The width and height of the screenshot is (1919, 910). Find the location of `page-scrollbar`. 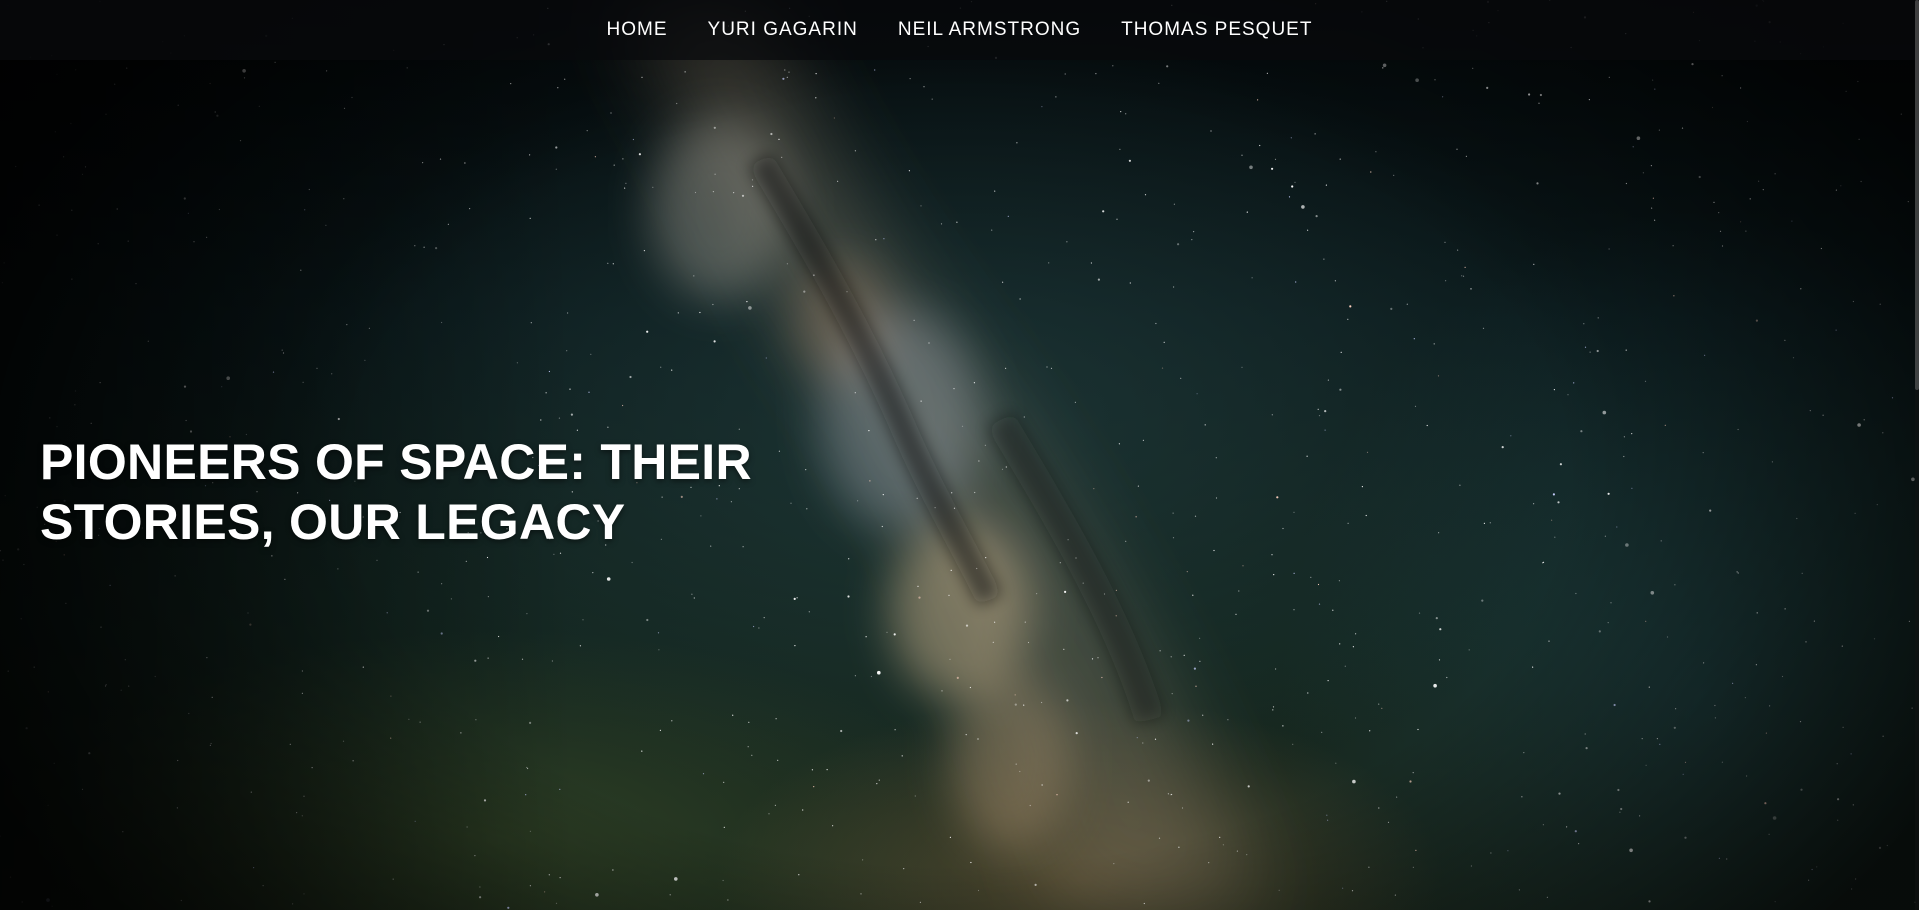

page-scrollbar is located at coordinates (1917, 455).